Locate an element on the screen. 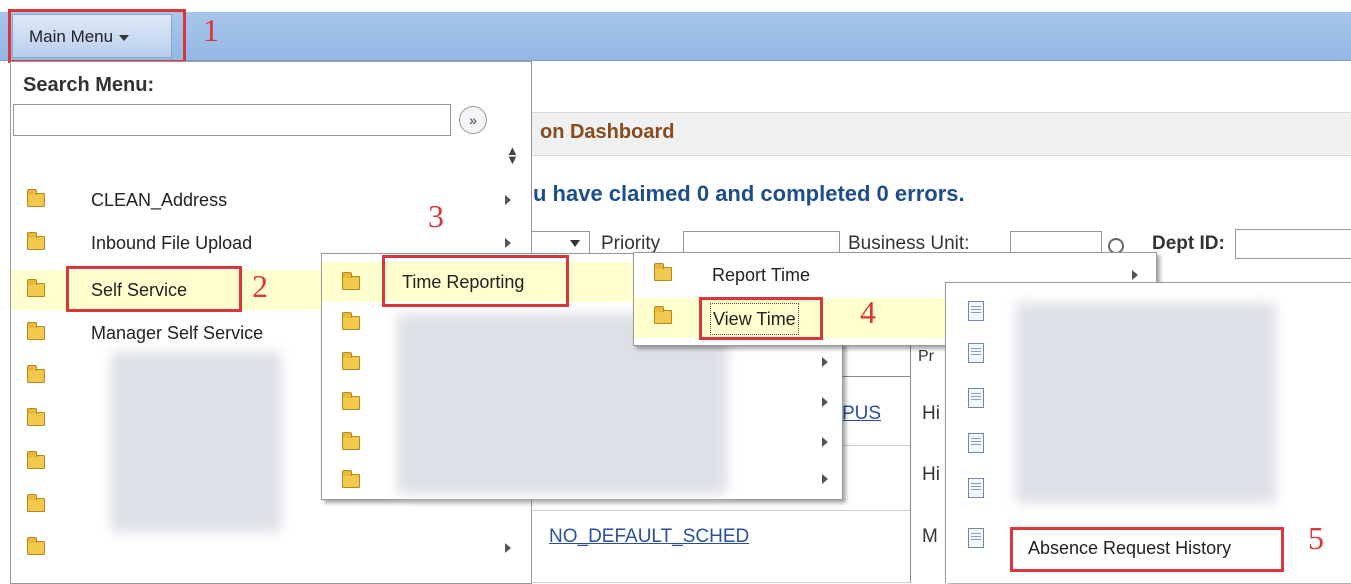  row1-link: PUS is located at coordinates (861, 414).